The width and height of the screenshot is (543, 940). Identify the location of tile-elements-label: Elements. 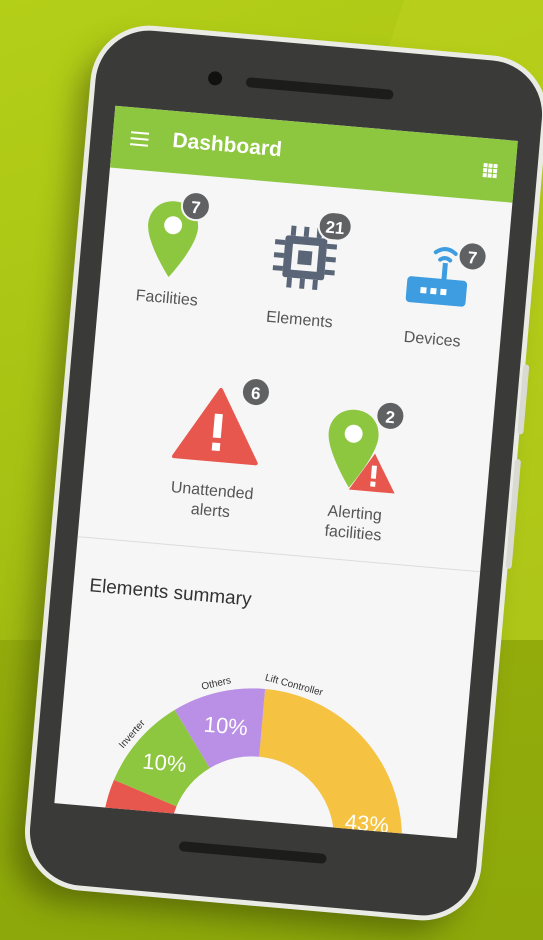
(299, 320).